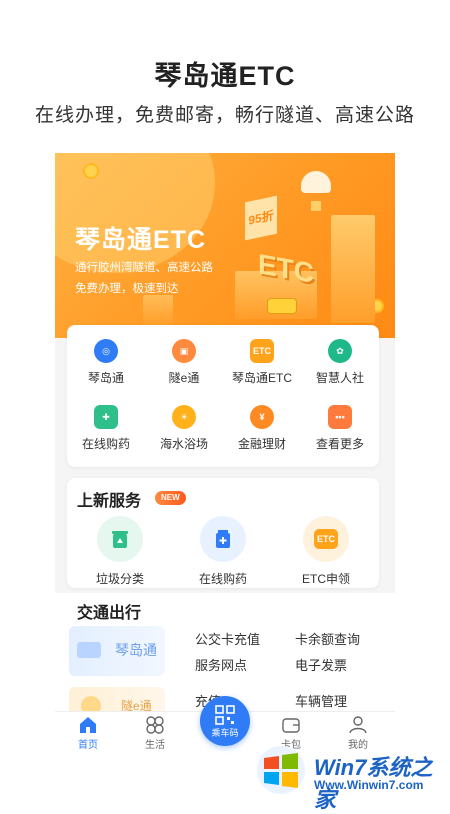 The image size is (450, 814). What do you see at coordinates (369, 785) in the screenshot?
I see `watermark-url: Www.Winwin7.com` at bounding box center [369, 785].